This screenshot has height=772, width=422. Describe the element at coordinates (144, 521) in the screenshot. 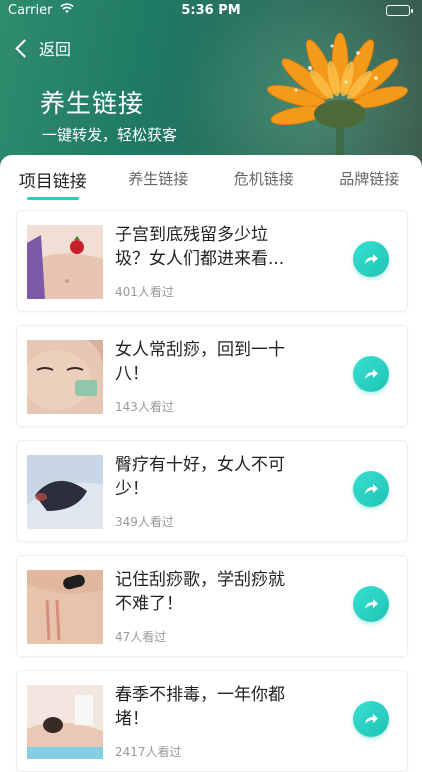

I see `article-views: 349人看过` at that location.